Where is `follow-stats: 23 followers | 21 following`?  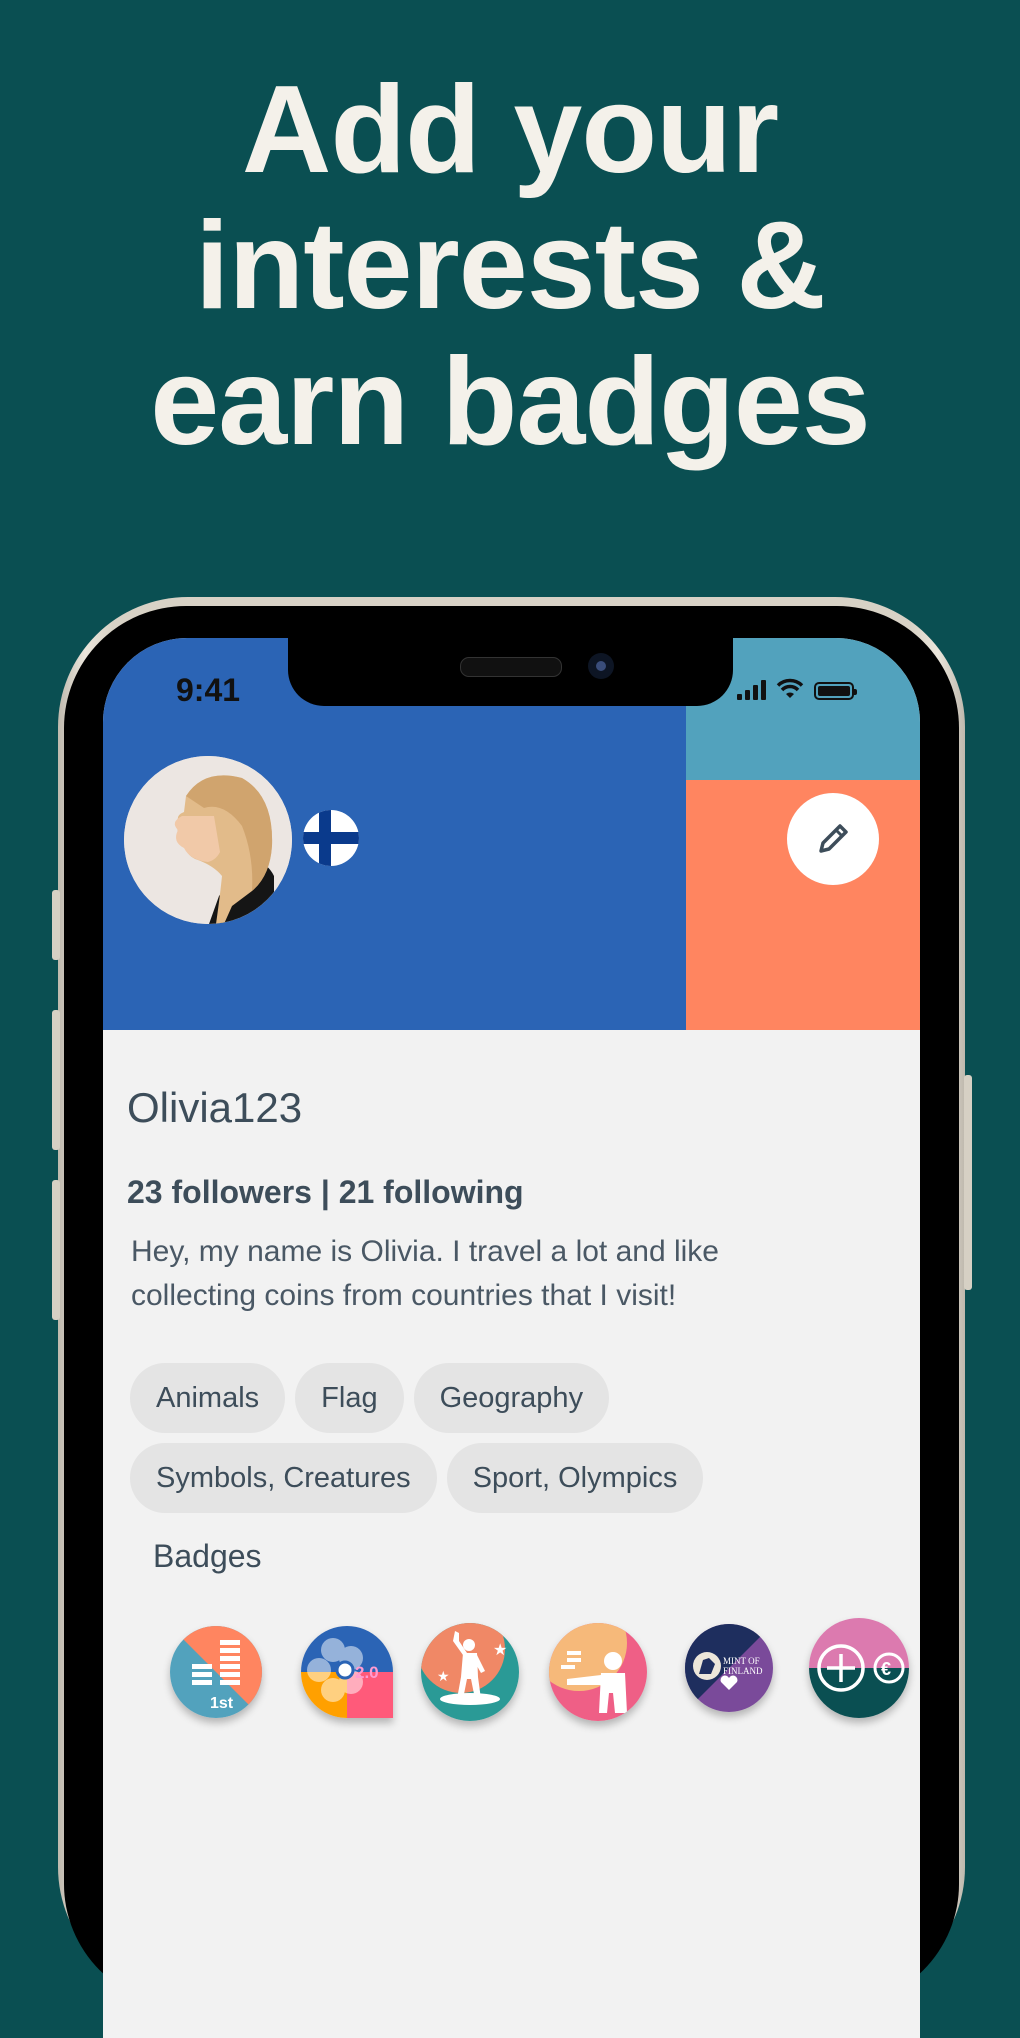 follow-stats: 23 followers | 21 following is located at coordinates (325, 1192).